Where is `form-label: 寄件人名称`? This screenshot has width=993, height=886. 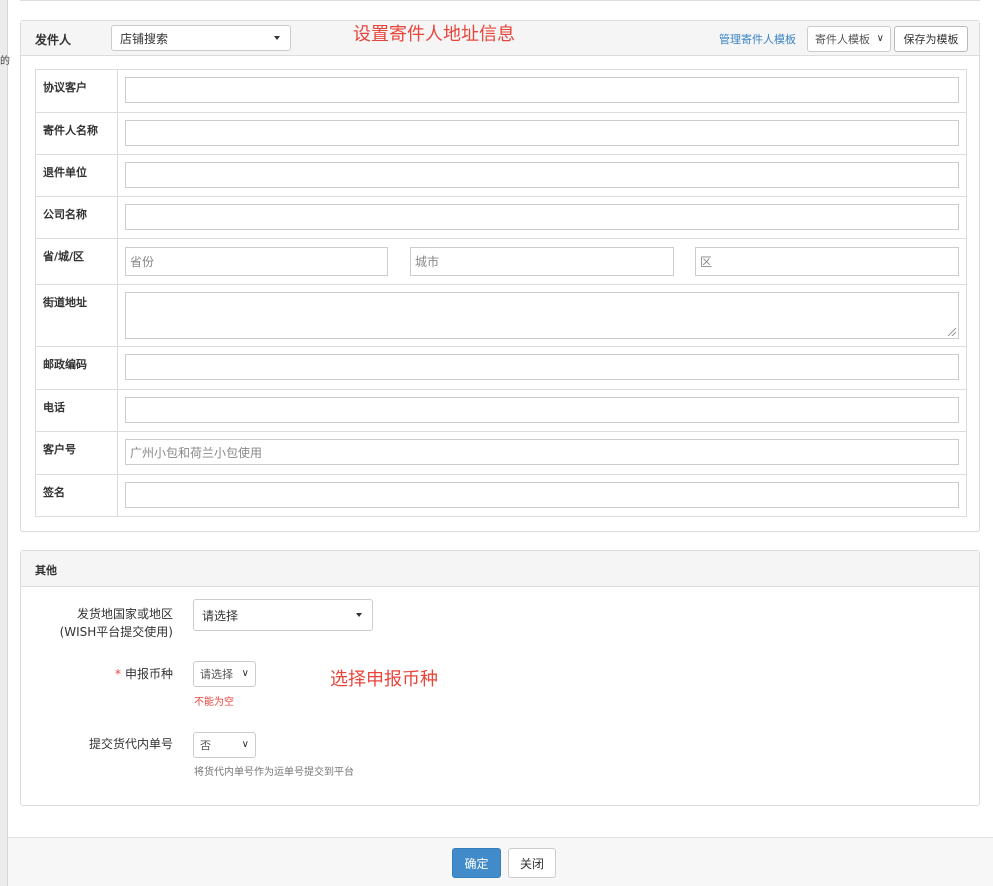 form-label: 寄件人名称 is located at coordinates (77, 133).